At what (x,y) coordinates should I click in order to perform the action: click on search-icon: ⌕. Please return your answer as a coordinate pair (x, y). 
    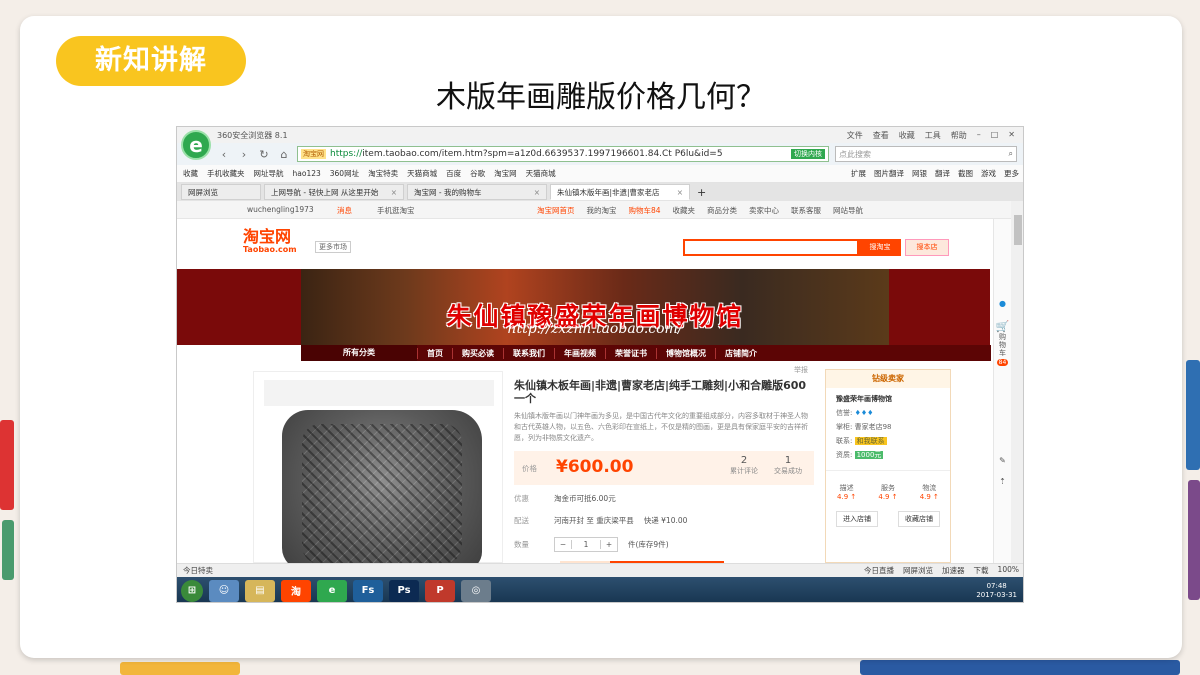
    Looking at the image, I should click on (1011, 154).